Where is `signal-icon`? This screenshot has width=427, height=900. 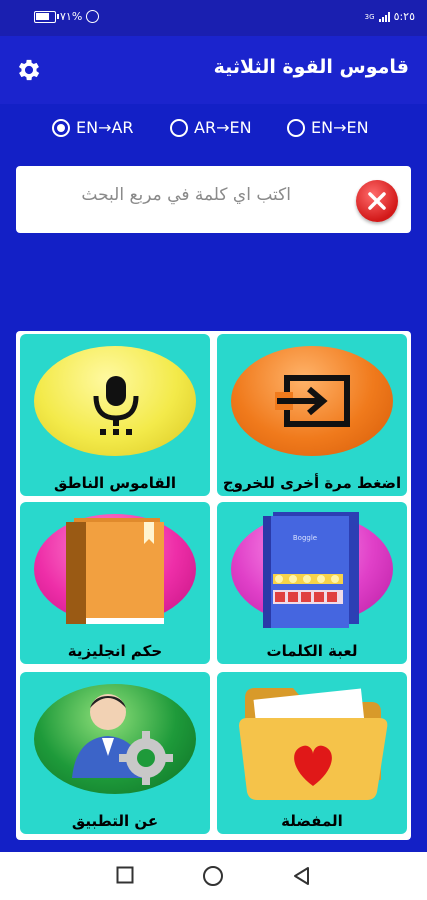 signal-icon is located at coordinates (384, 16).